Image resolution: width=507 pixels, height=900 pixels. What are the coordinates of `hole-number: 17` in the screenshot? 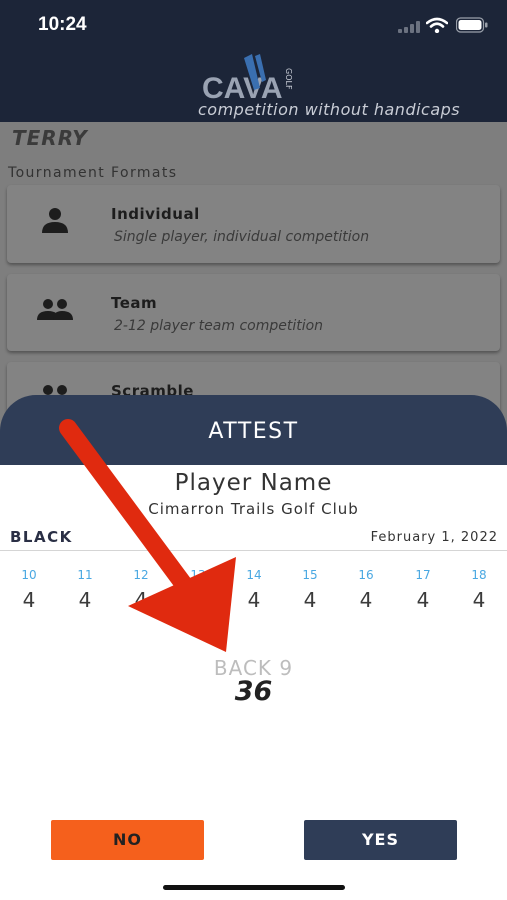 It's located at (423, 575).